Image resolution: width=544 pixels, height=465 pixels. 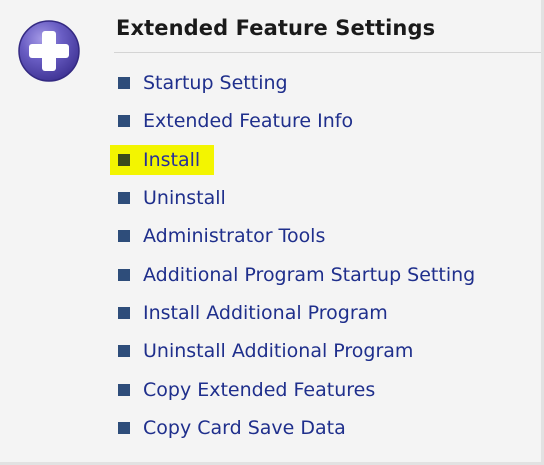 I want to click on menu-item-label: Extended Feature Info, so click(x=248, y=121).